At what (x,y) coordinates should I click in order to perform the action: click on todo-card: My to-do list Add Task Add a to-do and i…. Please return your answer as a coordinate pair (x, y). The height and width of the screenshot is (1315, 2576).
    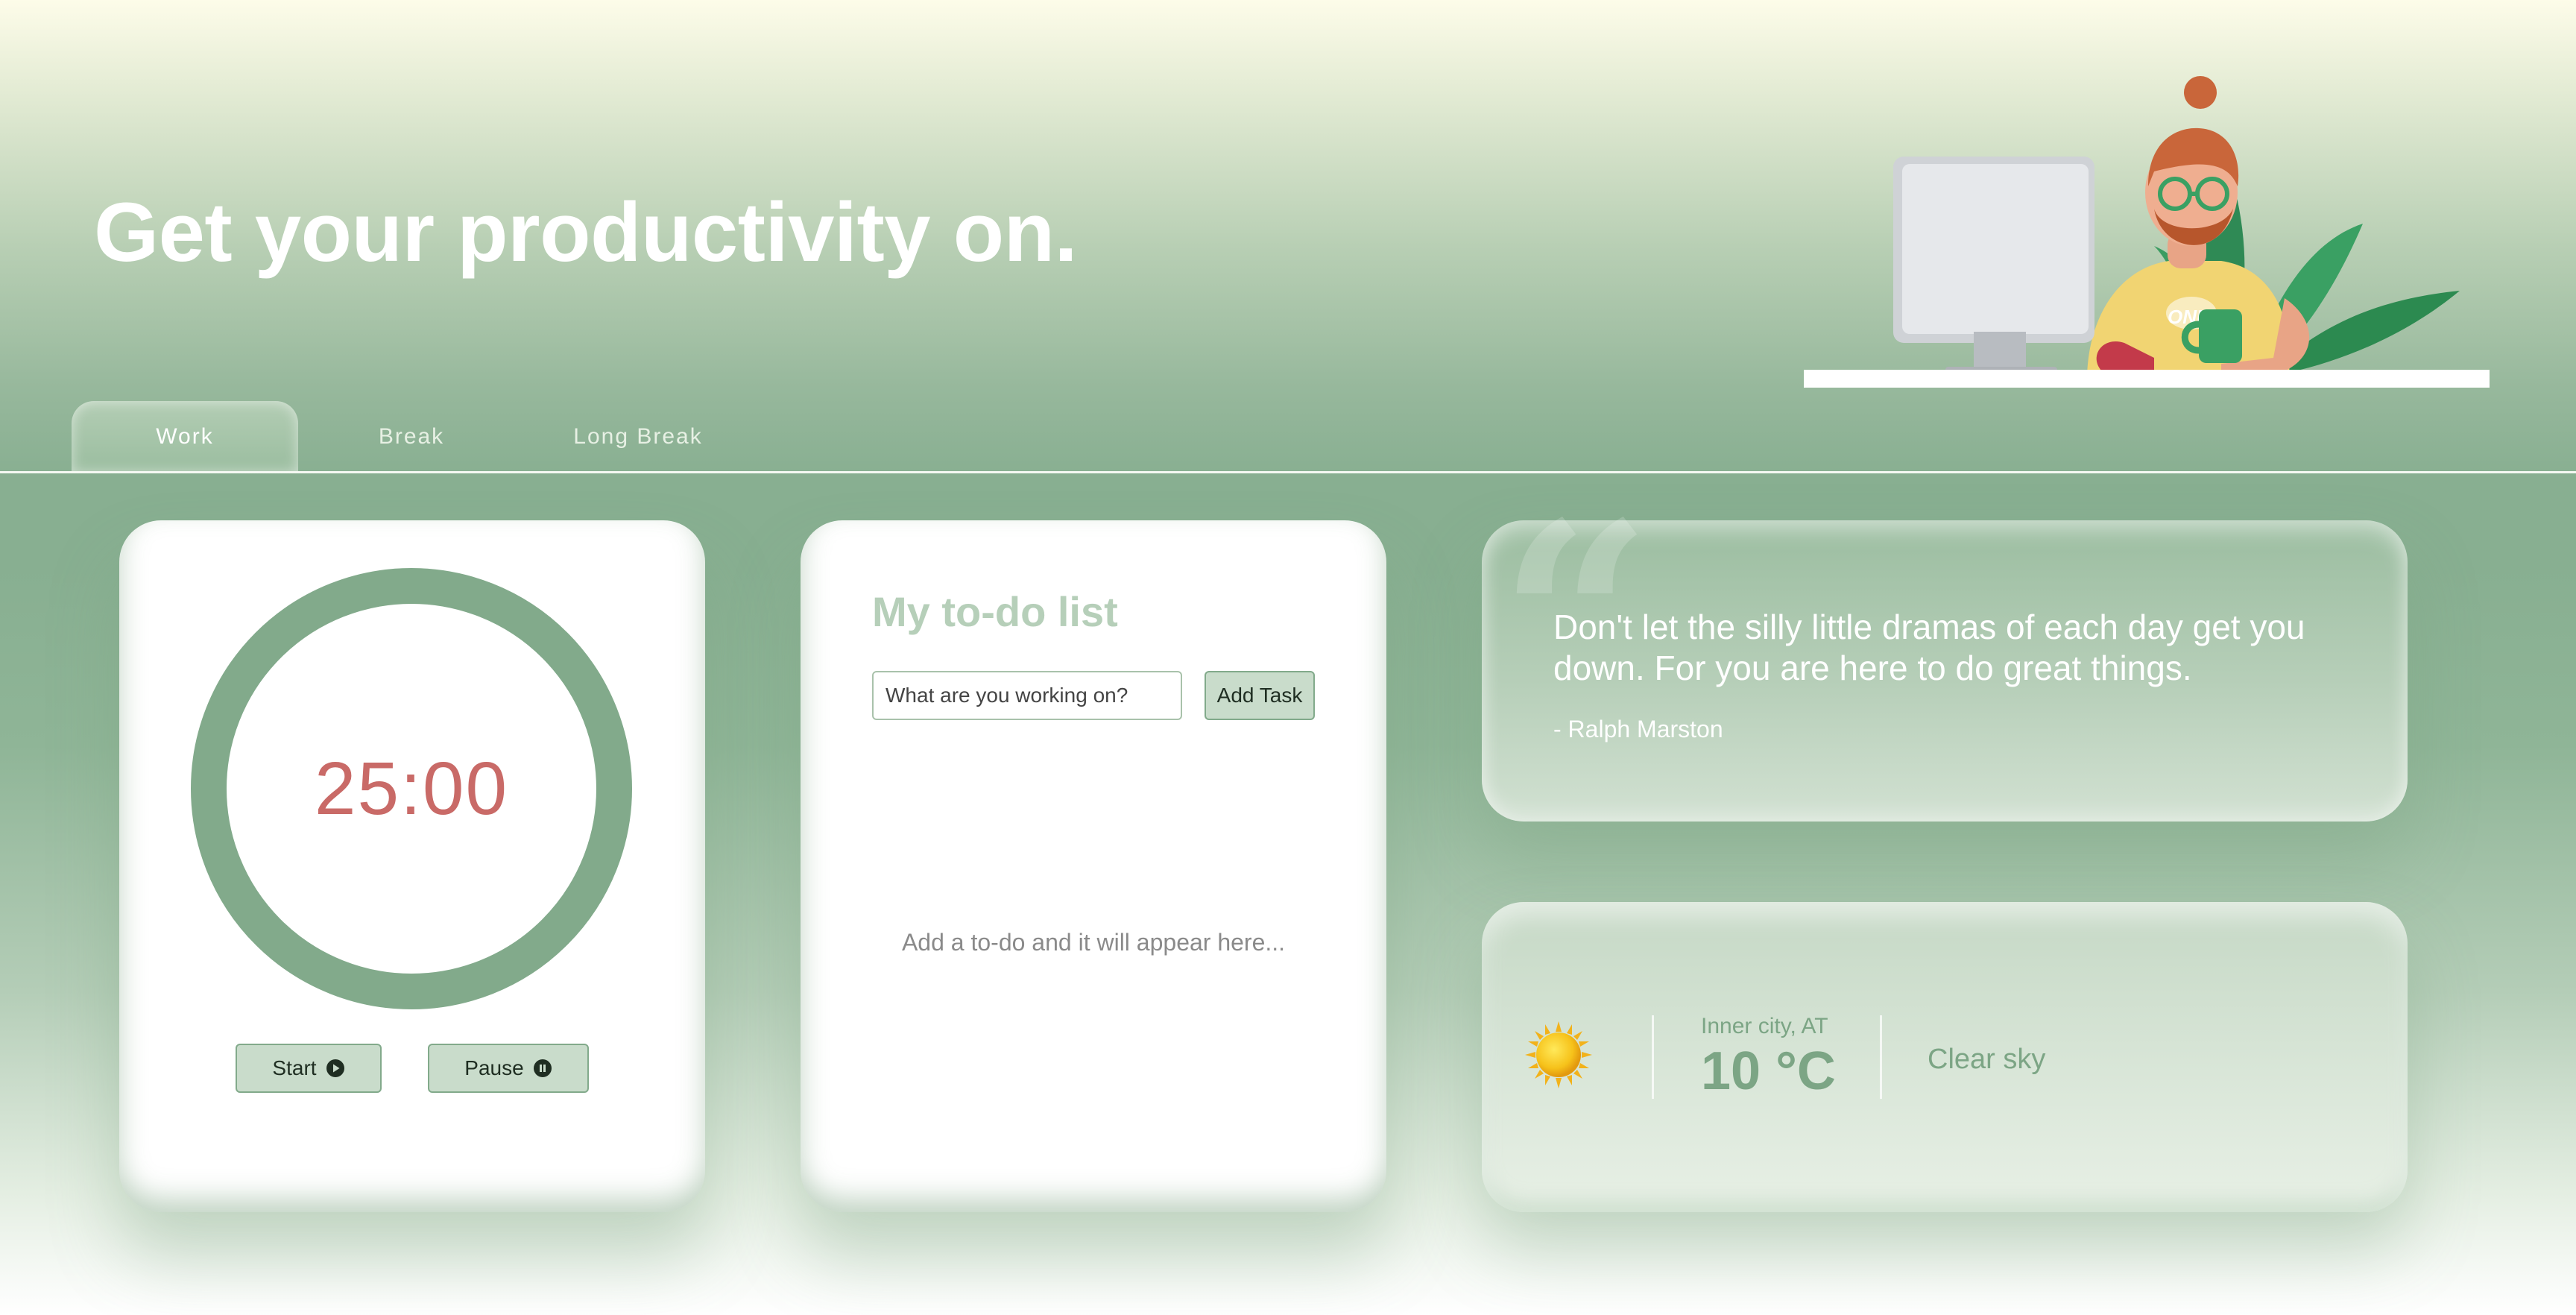
    Looking at the image, I should click on (1093, 866).